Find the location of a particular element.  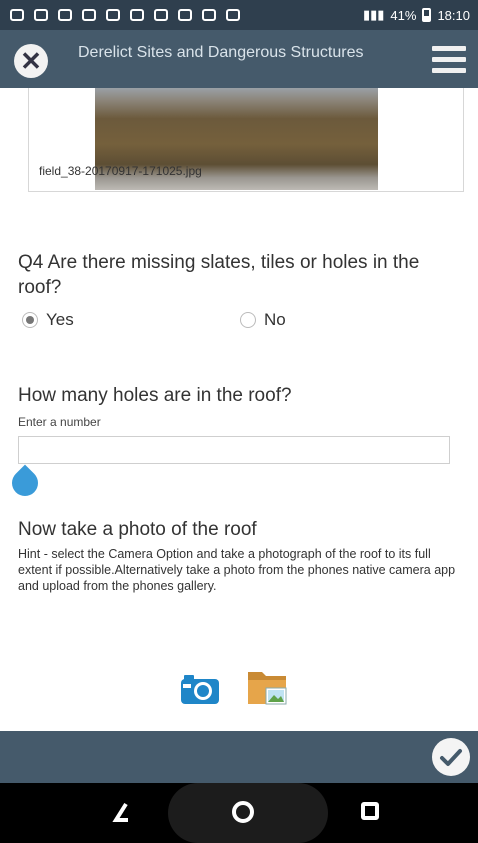

camera-icon is located at coordinates (200, 689).